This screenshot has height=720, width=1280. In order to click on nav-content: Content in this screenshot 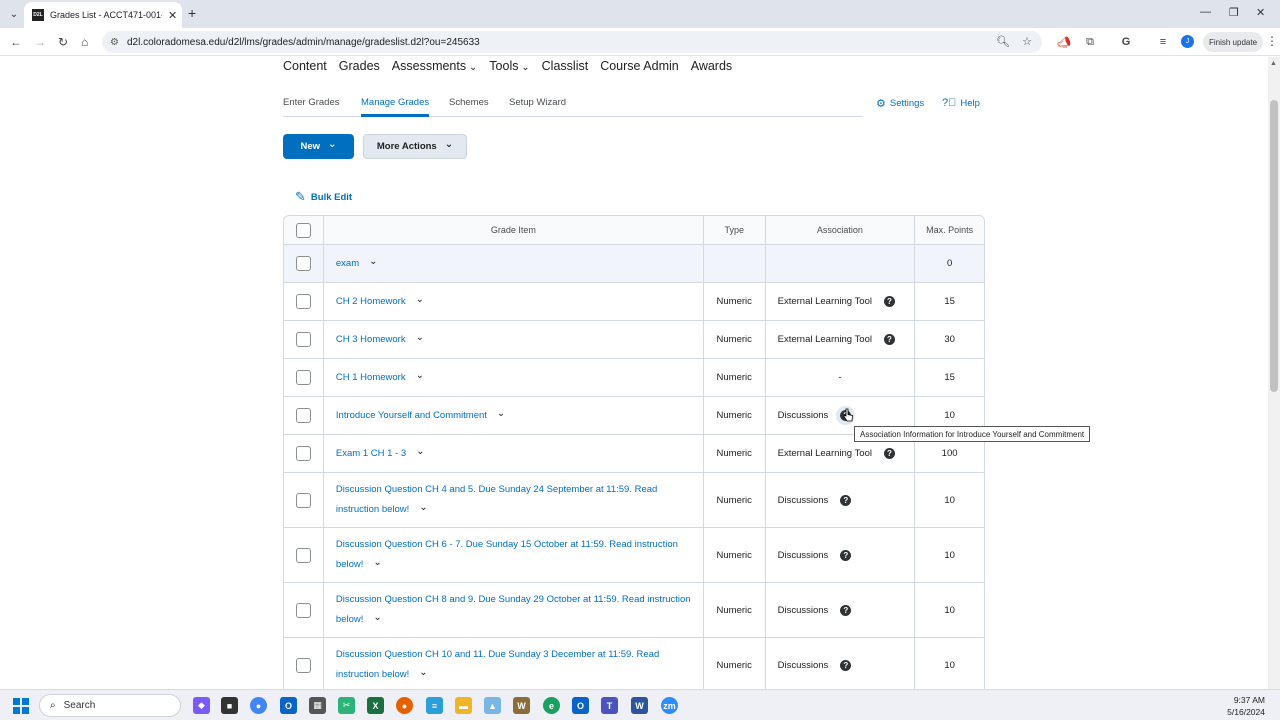, I will do `click(305, 66)`.